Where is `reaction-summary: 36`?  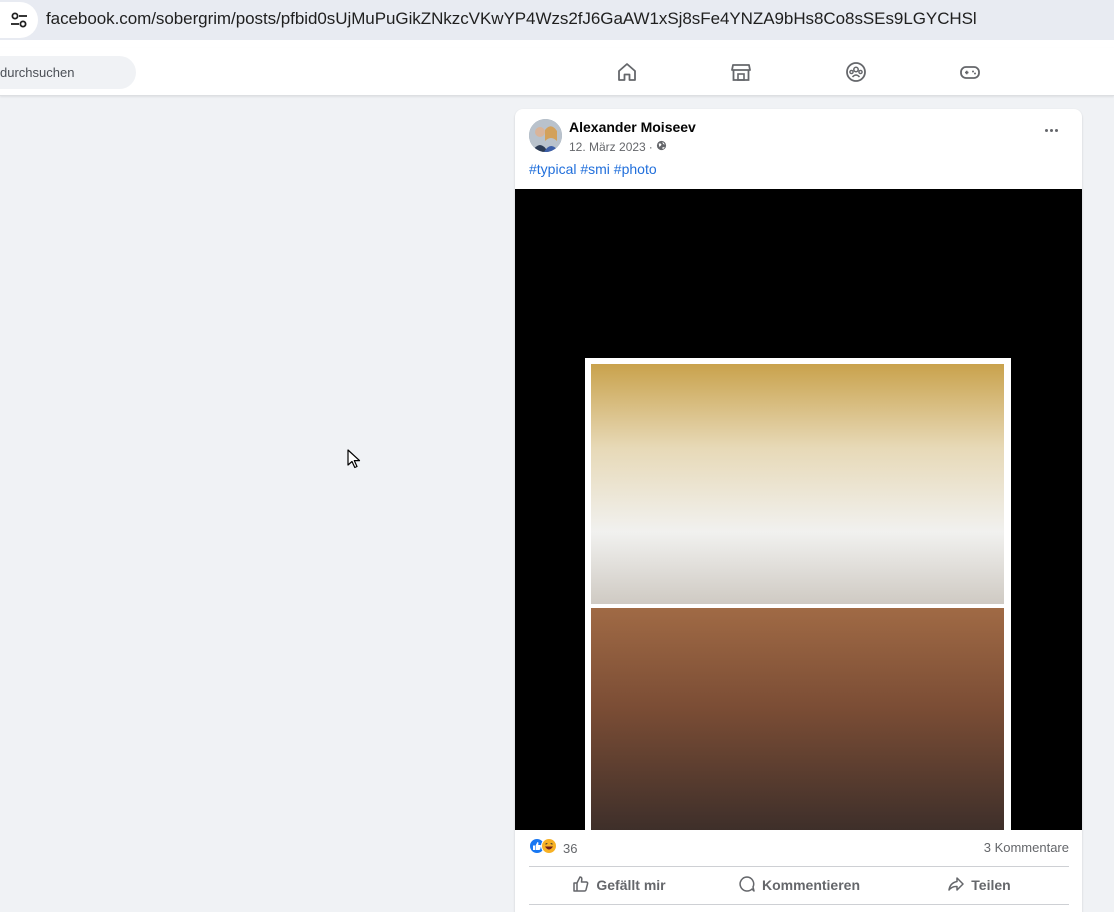
reaction-summary: 36 is located at coordinates (553, 848).